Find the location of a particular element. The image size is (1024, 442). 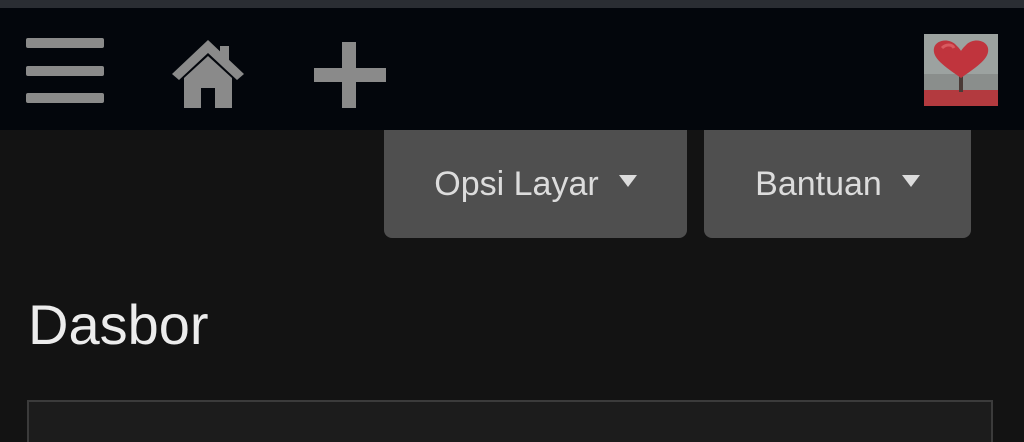

menu-toggle-button is located at coordinates (66, 71).